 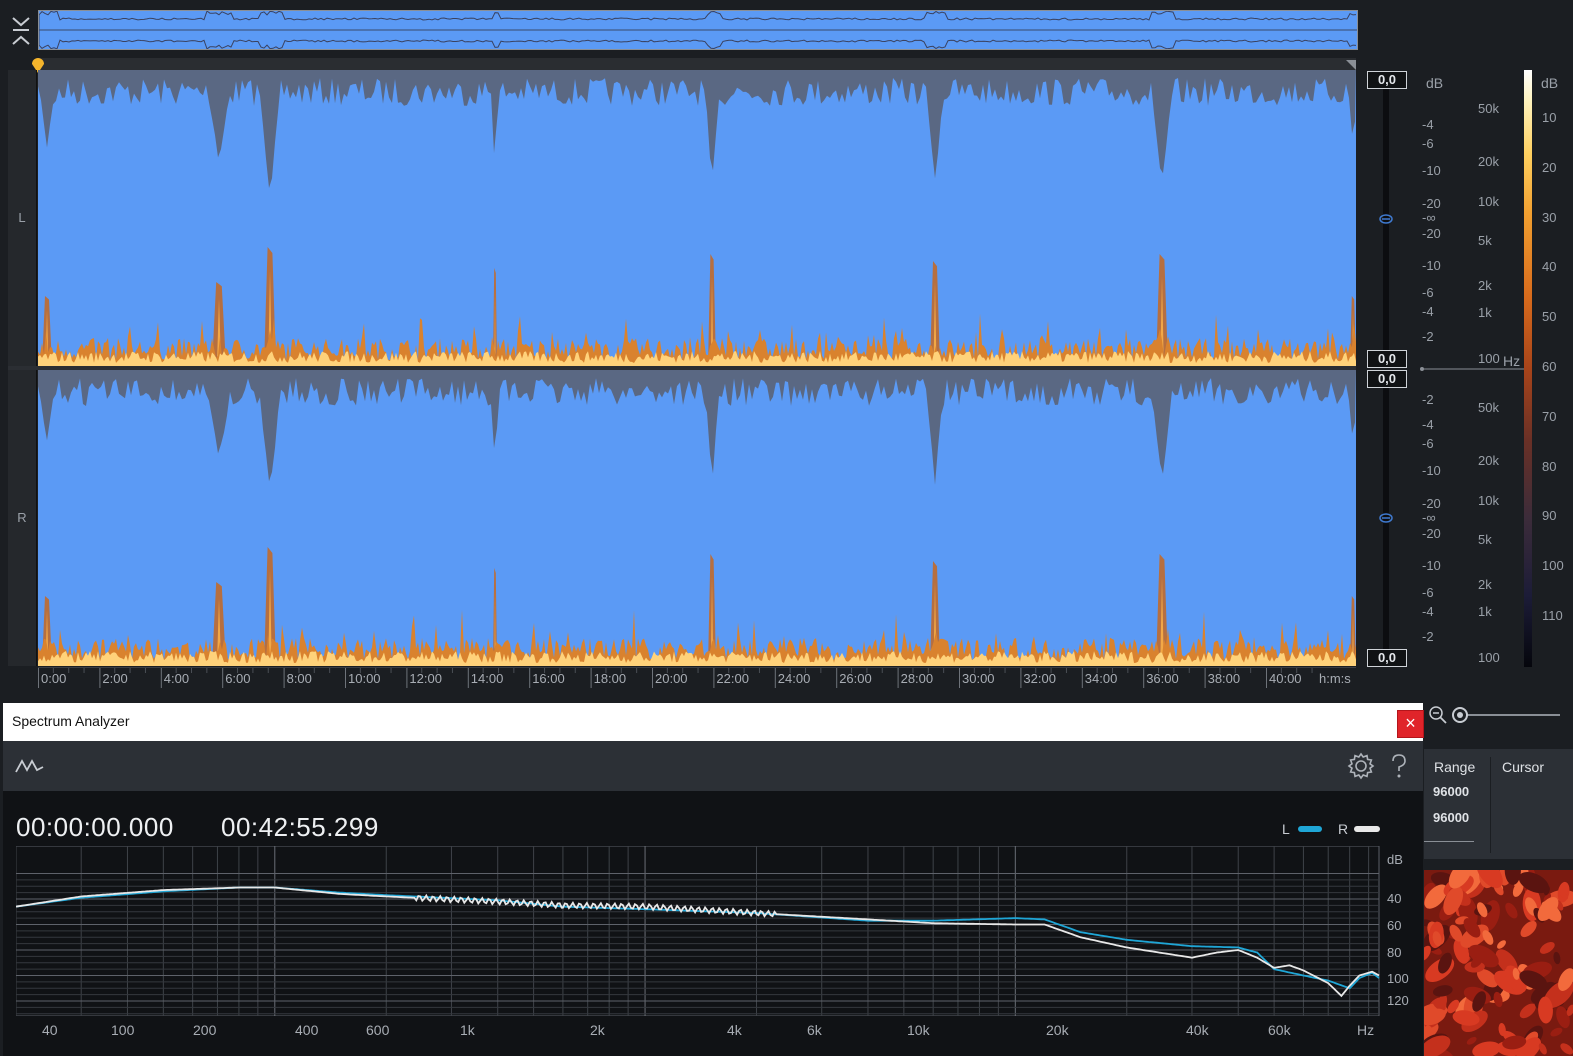 I want to click on spectrum-analyzer-title: Spectrum Analyzer, so click(x=71, y=721).